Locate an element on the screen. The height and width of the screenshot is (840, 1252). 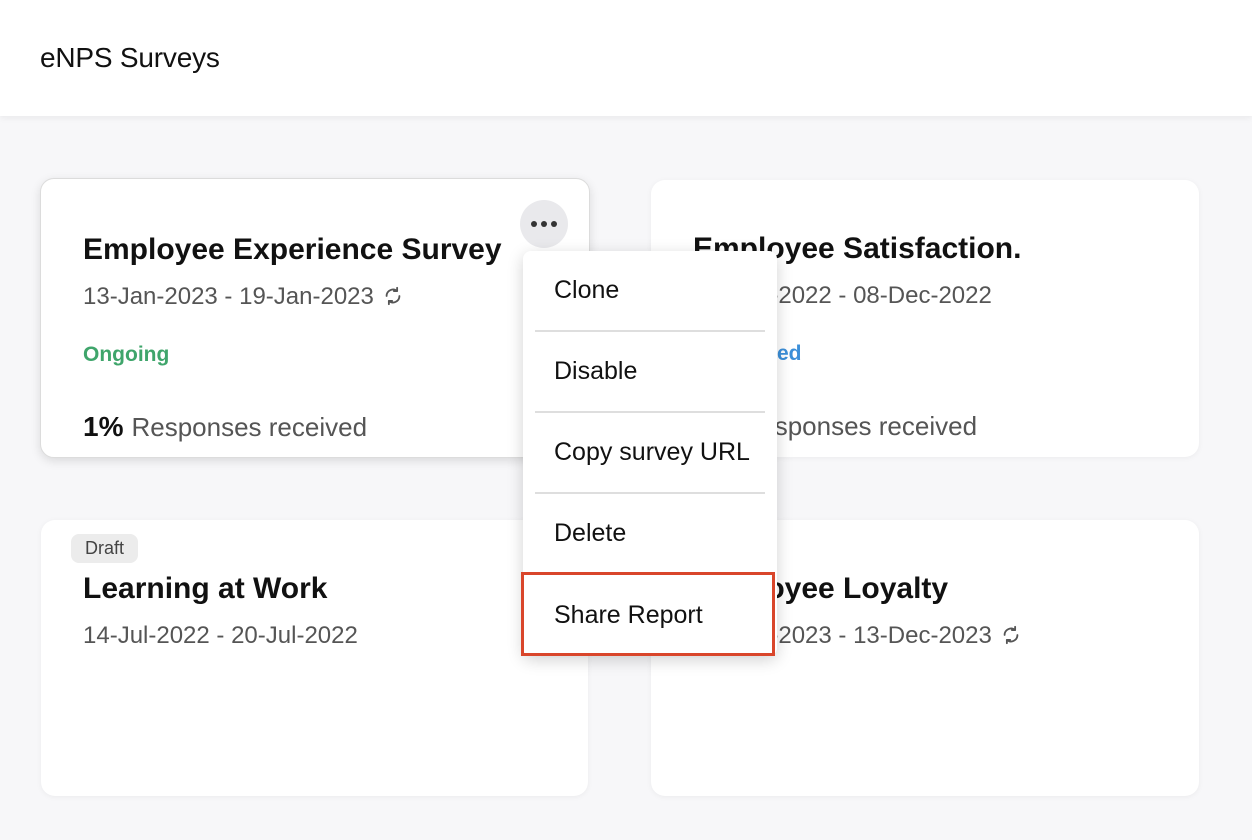
survey-title: Learning at Work is located at coordinates (205, 588).